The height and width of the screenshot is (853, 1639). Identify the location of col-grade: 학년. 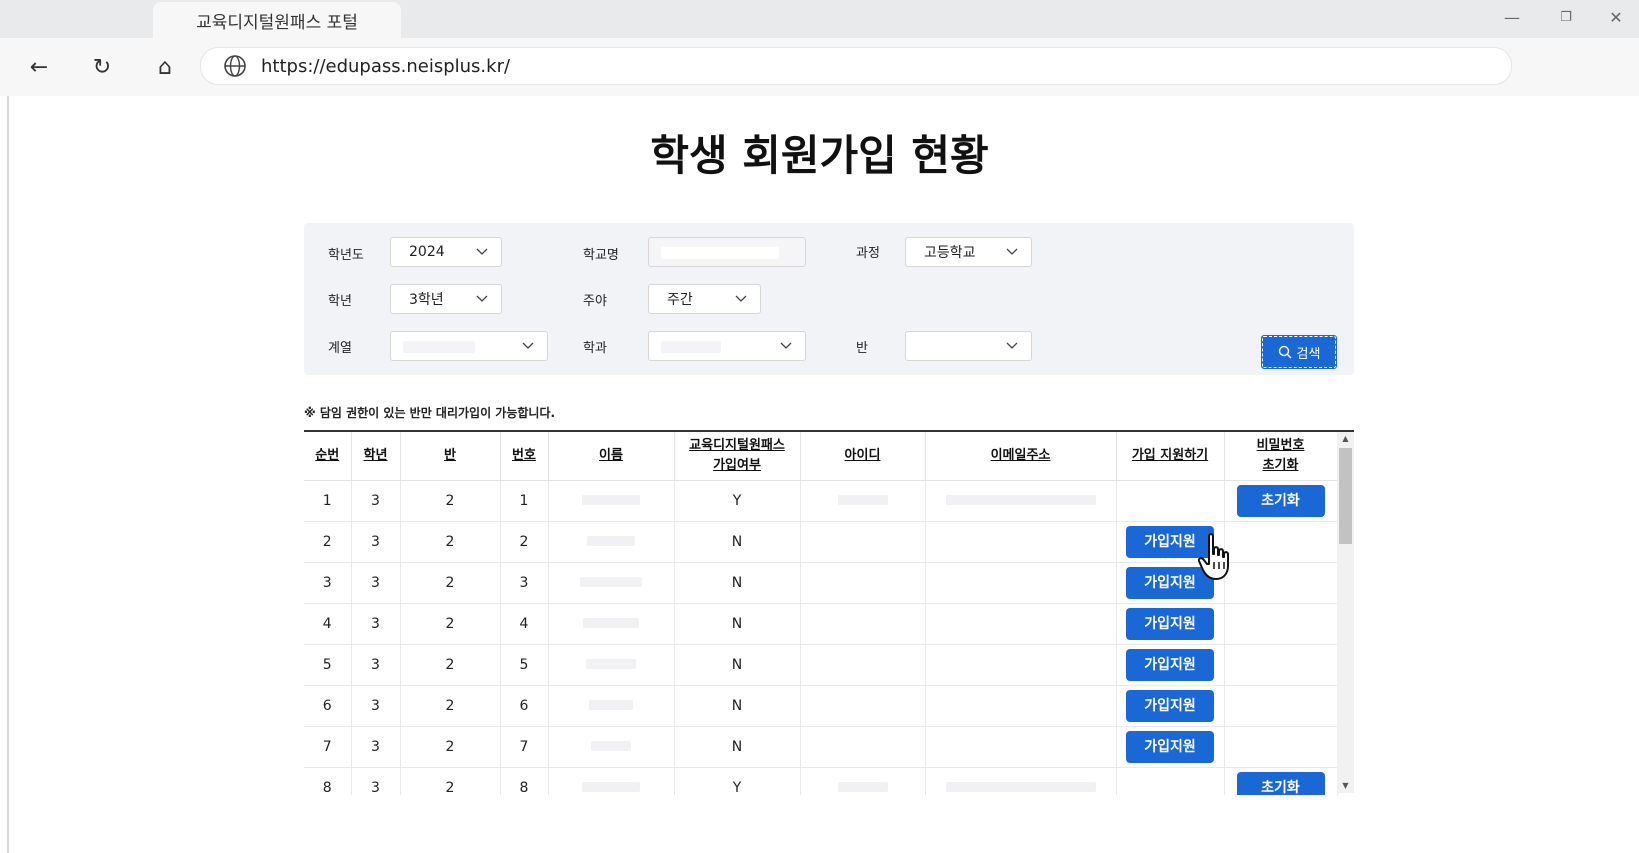
(376, 456).